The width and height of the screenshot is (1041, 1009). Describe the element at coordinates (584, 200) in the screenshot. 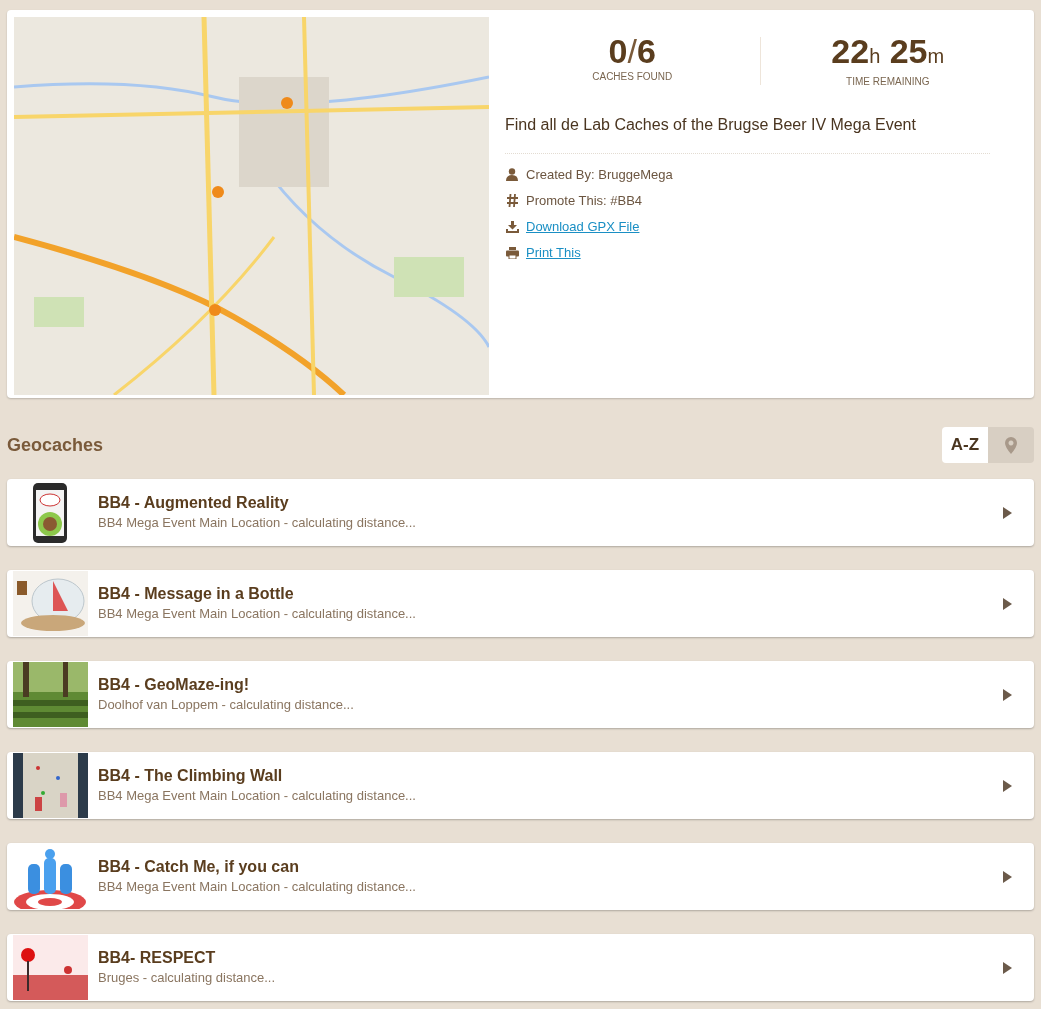

I see `detail-text: Promote This: #BB4` at that location.